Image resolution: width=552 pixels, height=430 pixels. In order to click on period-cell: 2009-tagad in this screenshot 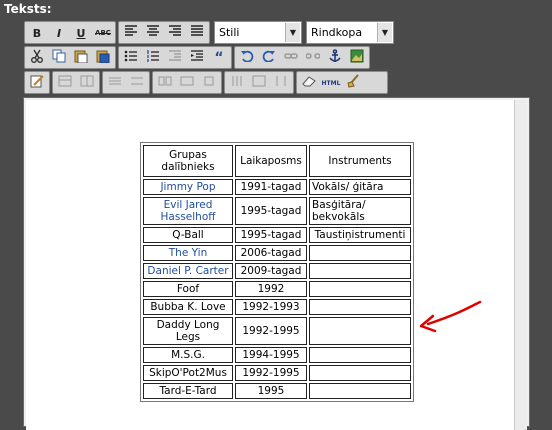, I will do `click(271, 271)`.